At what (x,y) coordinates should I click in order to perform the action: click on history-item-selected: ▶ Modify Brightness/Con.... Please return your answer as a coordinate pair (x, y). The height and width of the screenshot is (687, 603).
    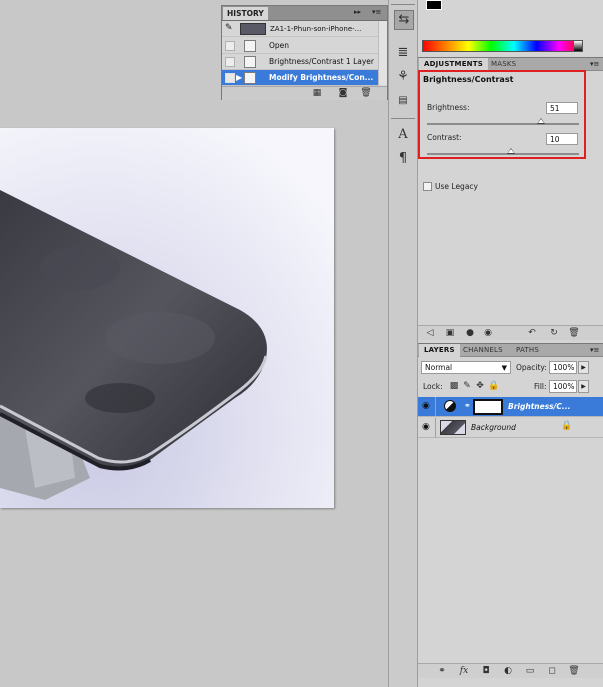
    Looking at the image, I should click on (300, 78).